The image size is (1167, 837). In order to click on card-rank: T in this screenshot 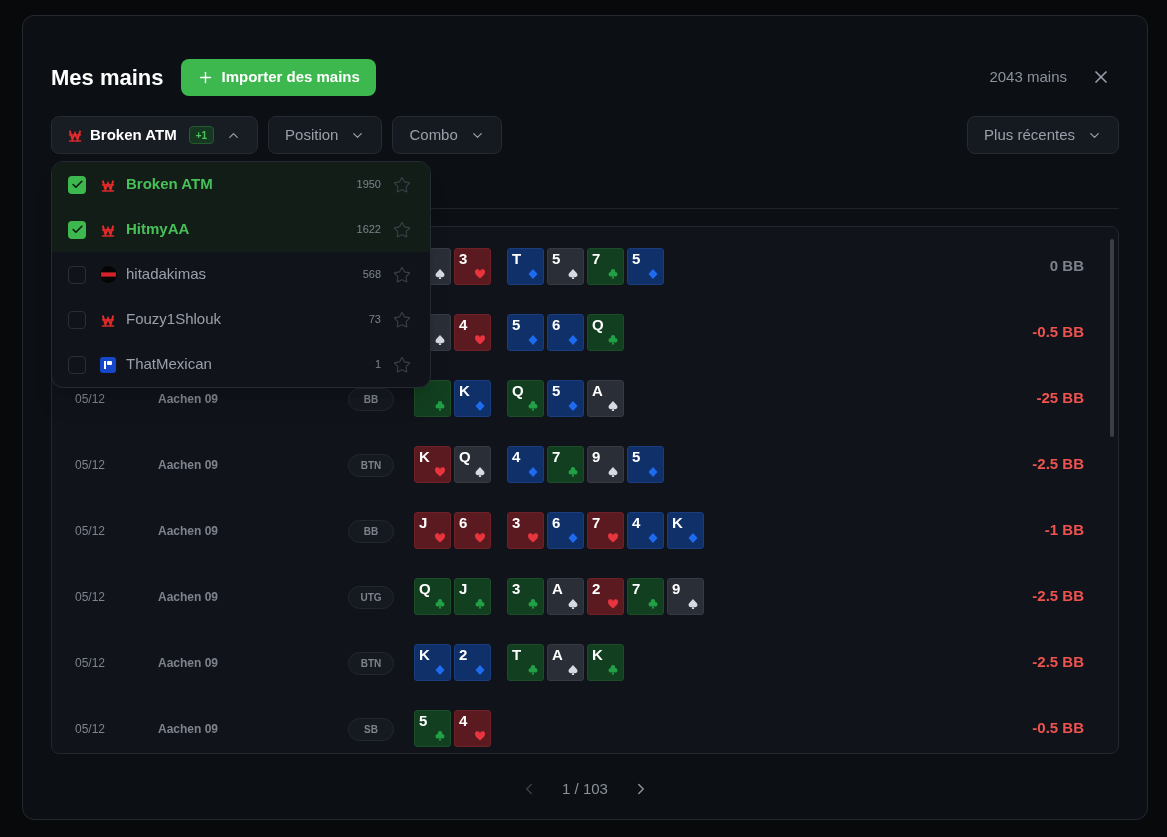, I will do `click(517, 258)`.